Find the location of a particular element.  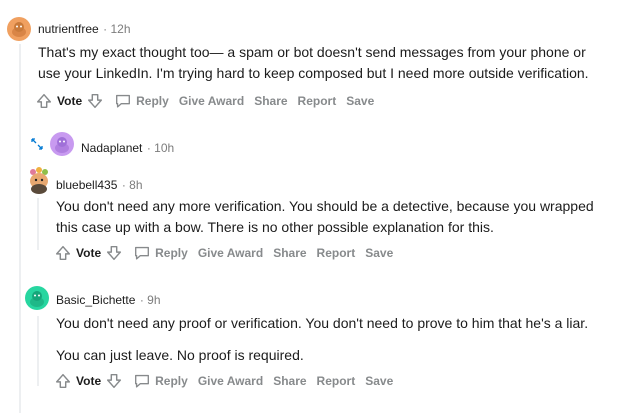

username: nutrientfree is located at coordinates (68, 29).